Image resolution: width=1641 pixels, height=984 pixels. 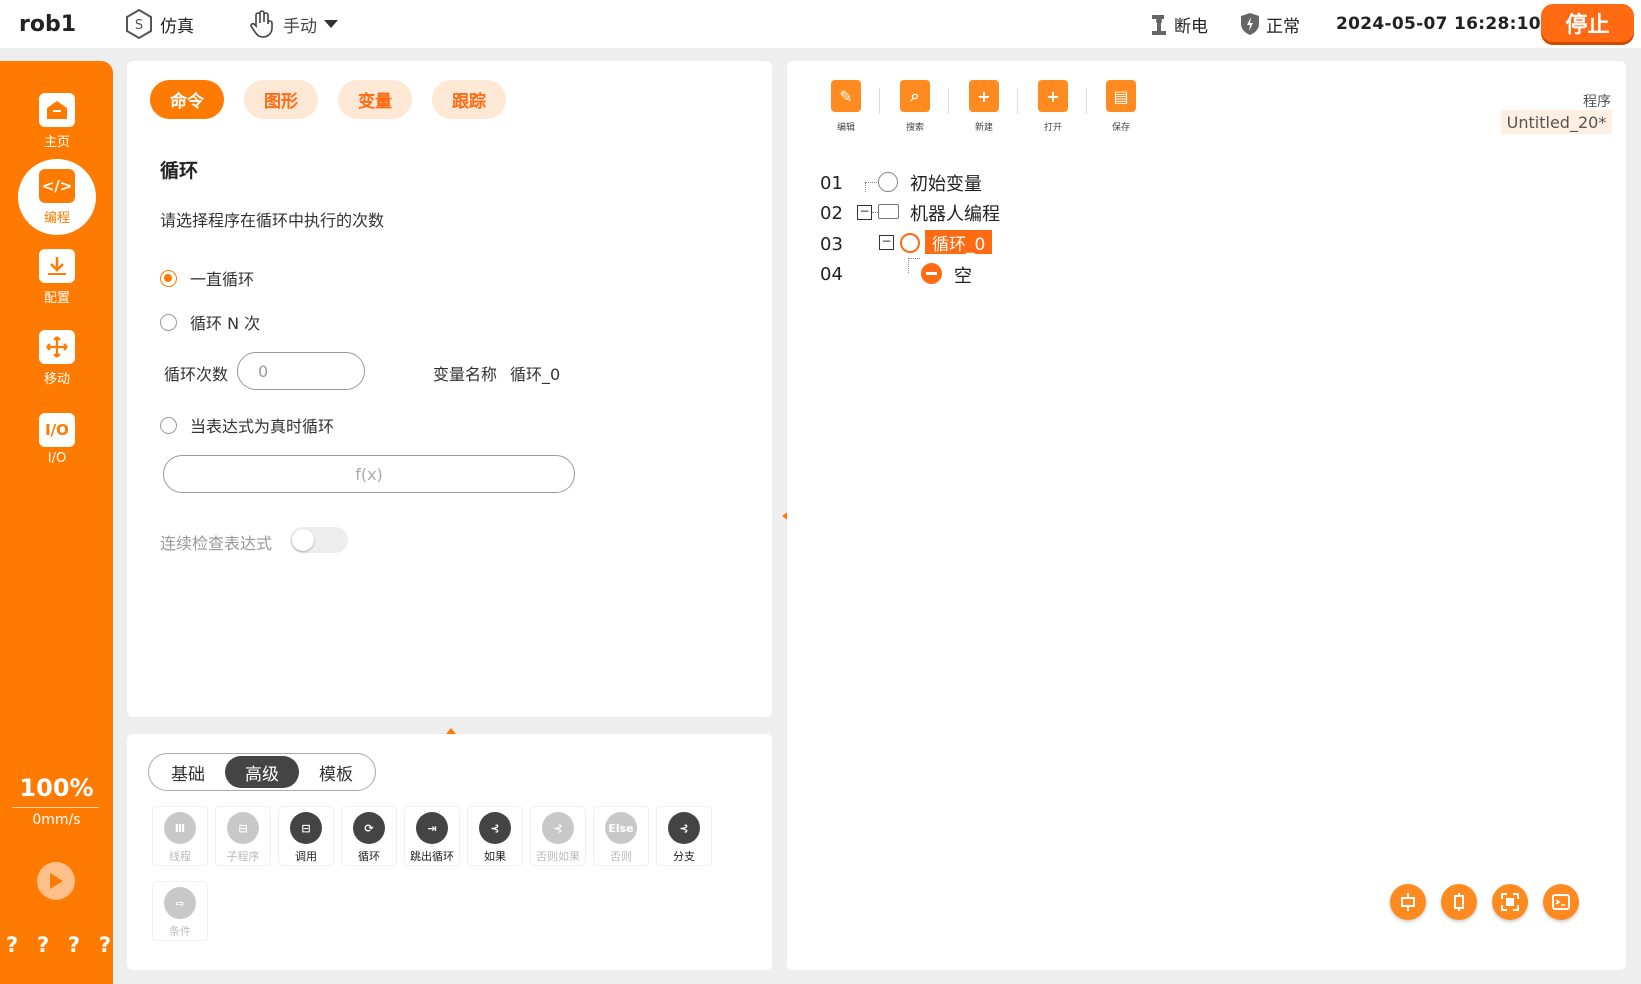 What do you see at coordinates (222, 279) in the screenshot?
I see `option-label: 一直循环` at bounding box center [222, 279].